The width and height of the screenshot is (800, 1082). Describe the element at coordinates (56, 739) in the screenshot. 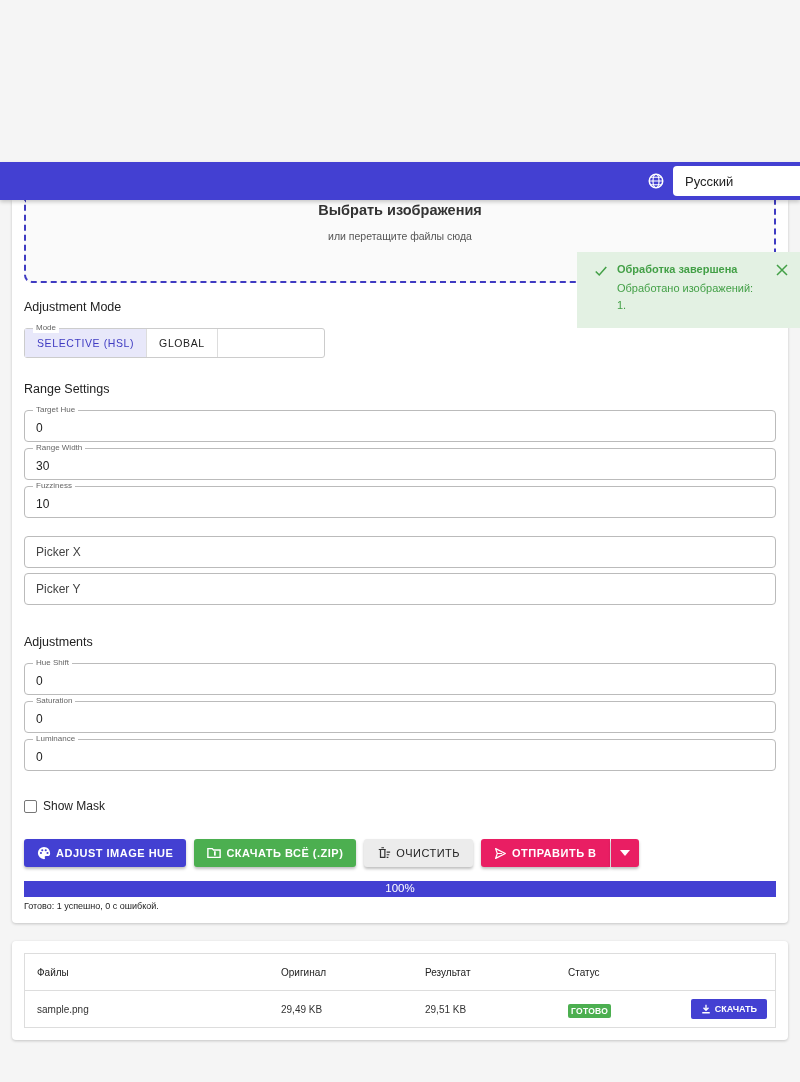

I see `field-label: Luminance` at that location.